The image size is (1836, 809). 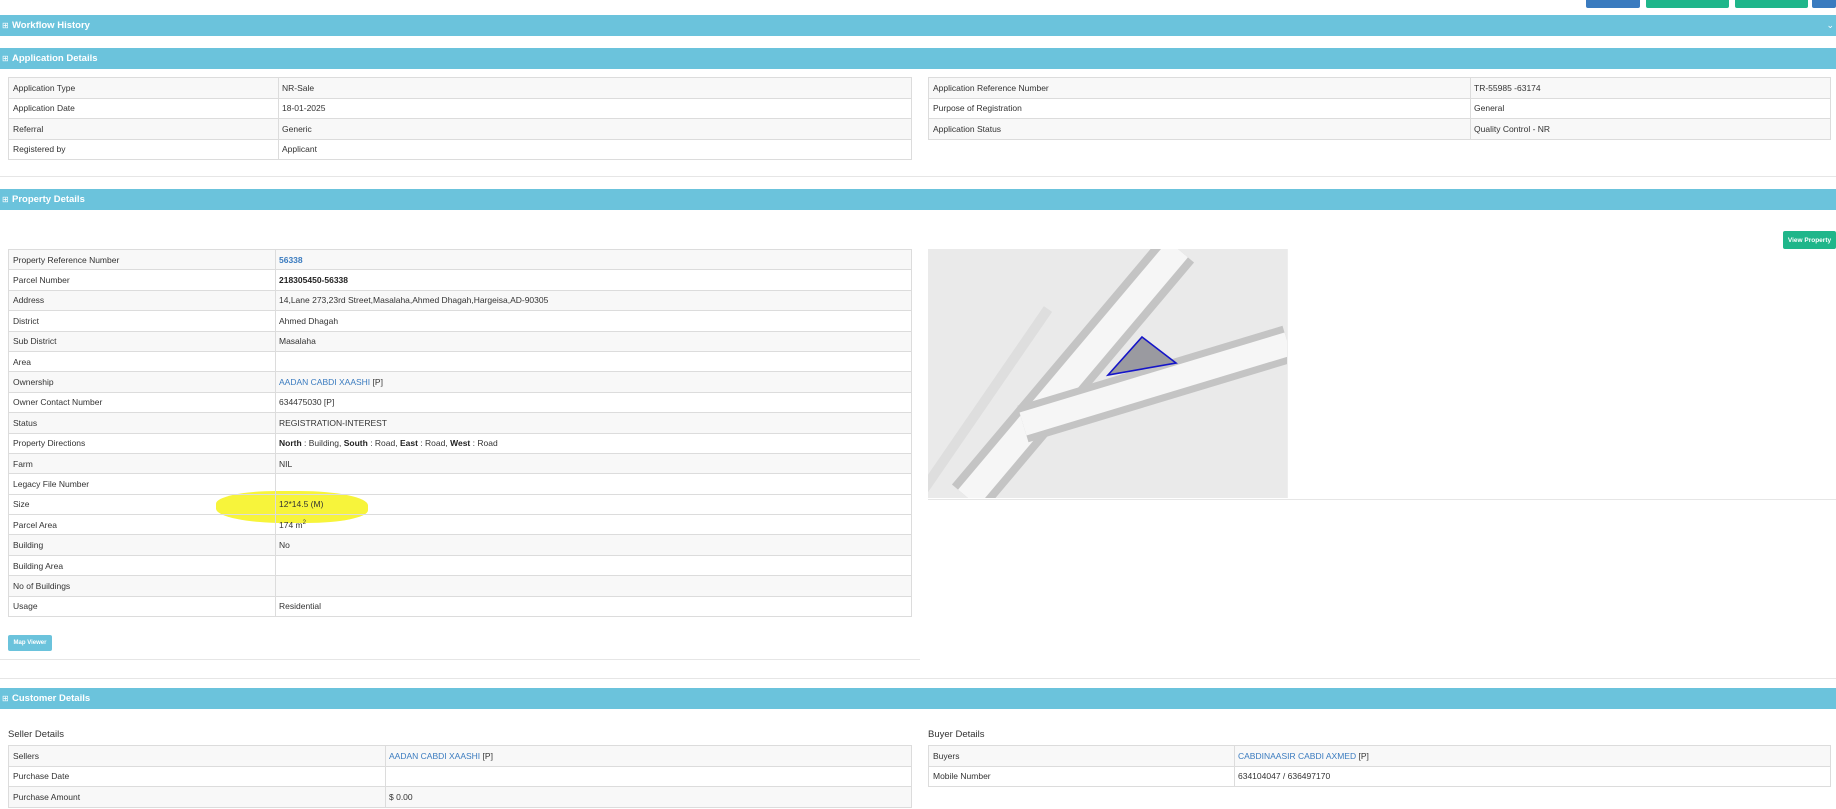 What do you see at coordinates (142, 606) in the screenshot?
I see `usage-label: Usage` at bounding box center [142, 606].